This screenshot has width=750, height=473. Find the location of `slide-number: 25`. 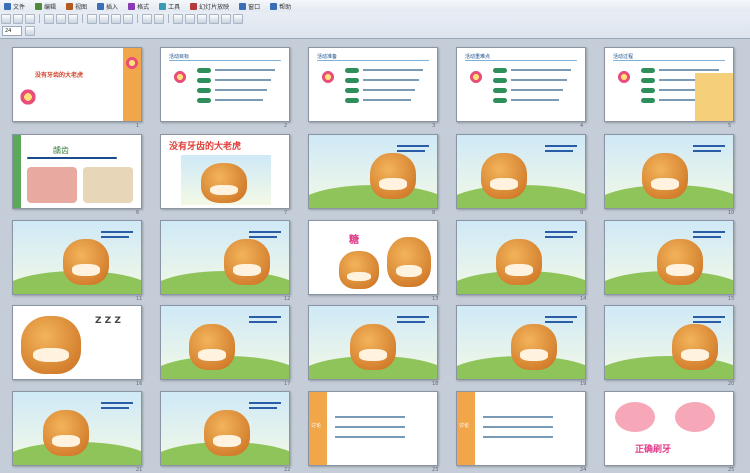

slide-number: 25 is located at coordinates (731, 470).